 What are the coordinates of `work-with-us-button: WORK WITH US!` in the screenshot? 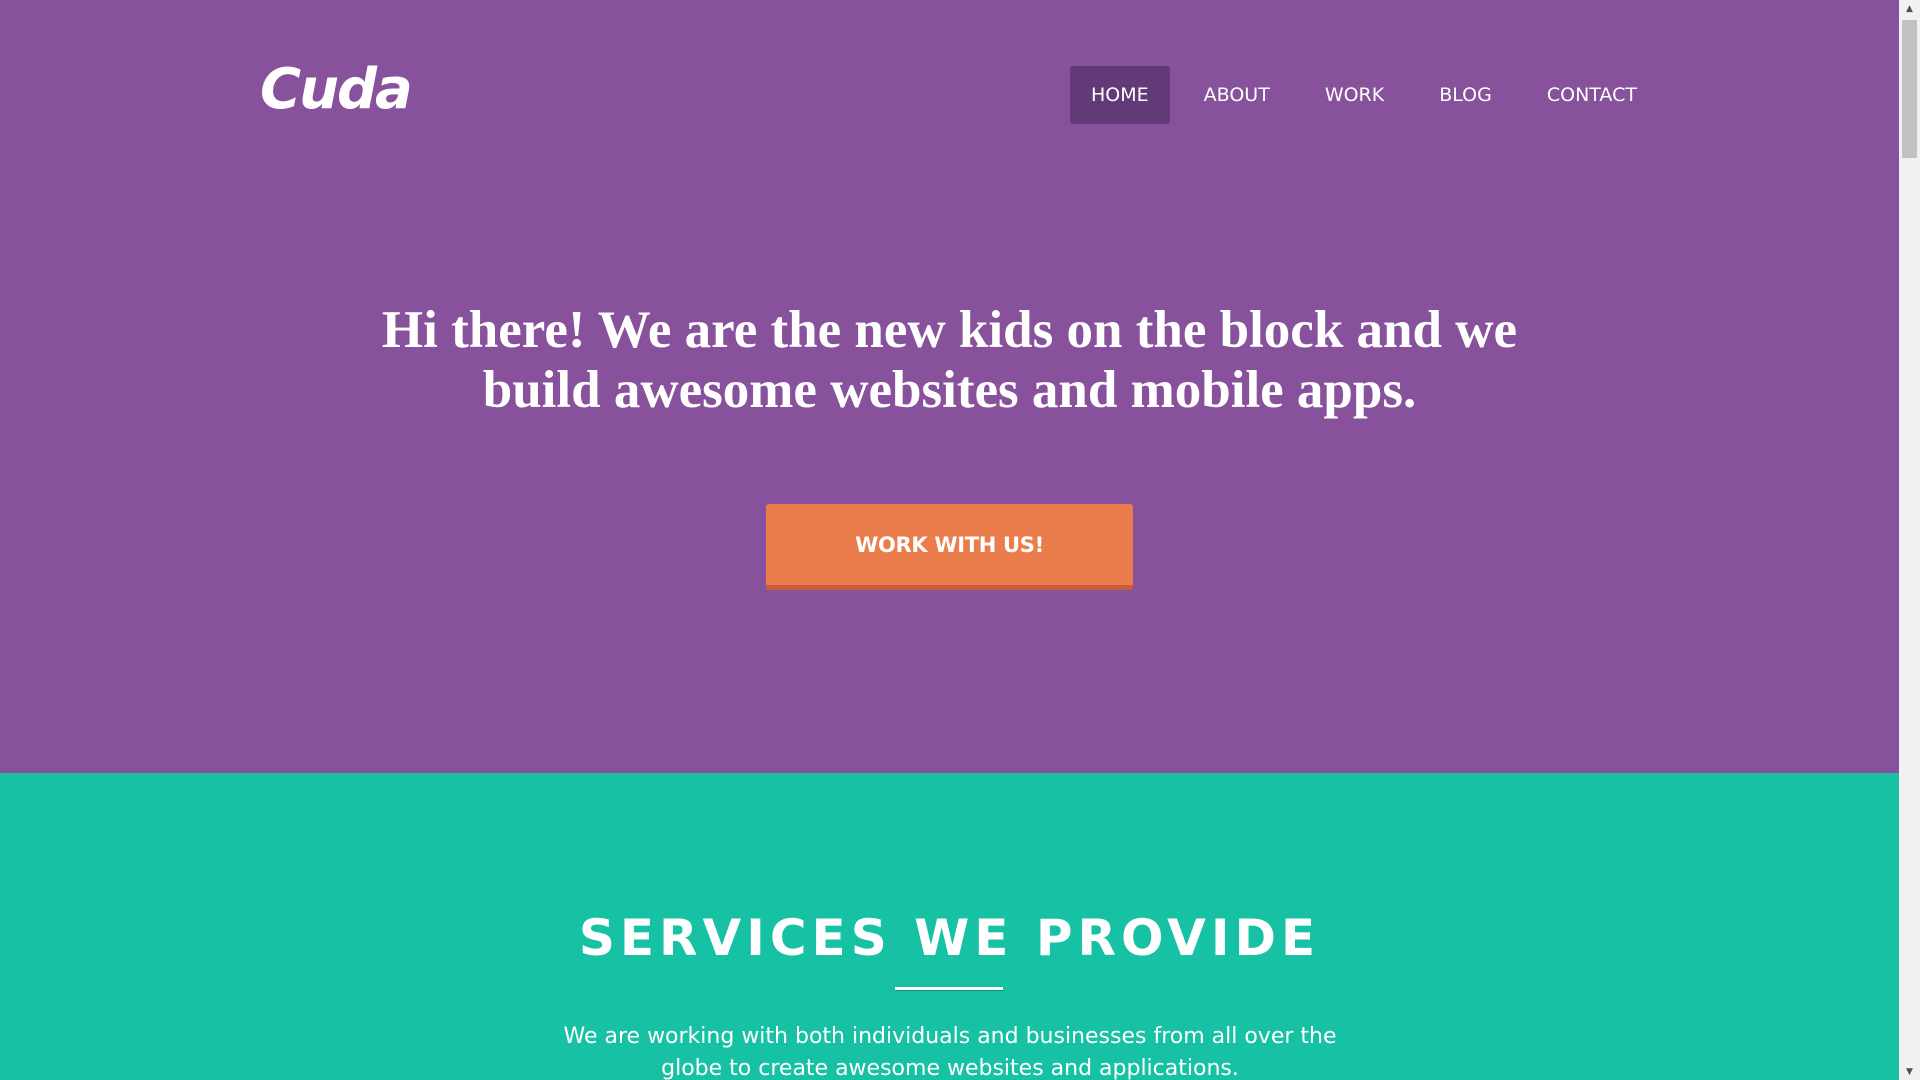 It's located at (949, 547).